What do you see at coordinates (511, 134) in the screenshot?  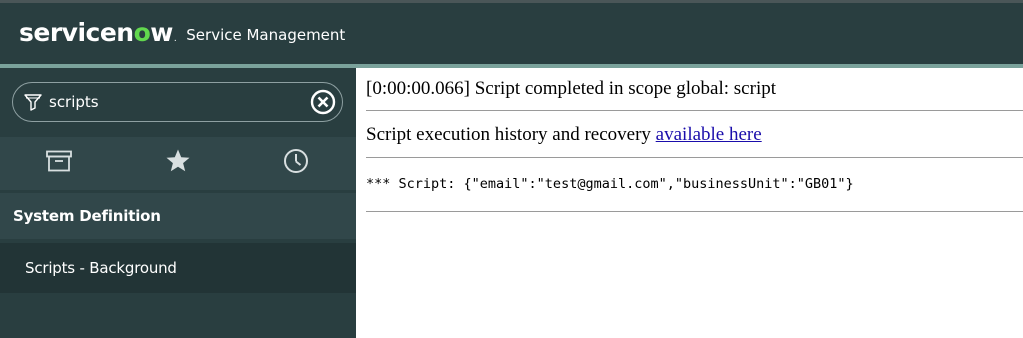 I see `history-text: Script execution history and recovery` at bounding box center [511, 134].